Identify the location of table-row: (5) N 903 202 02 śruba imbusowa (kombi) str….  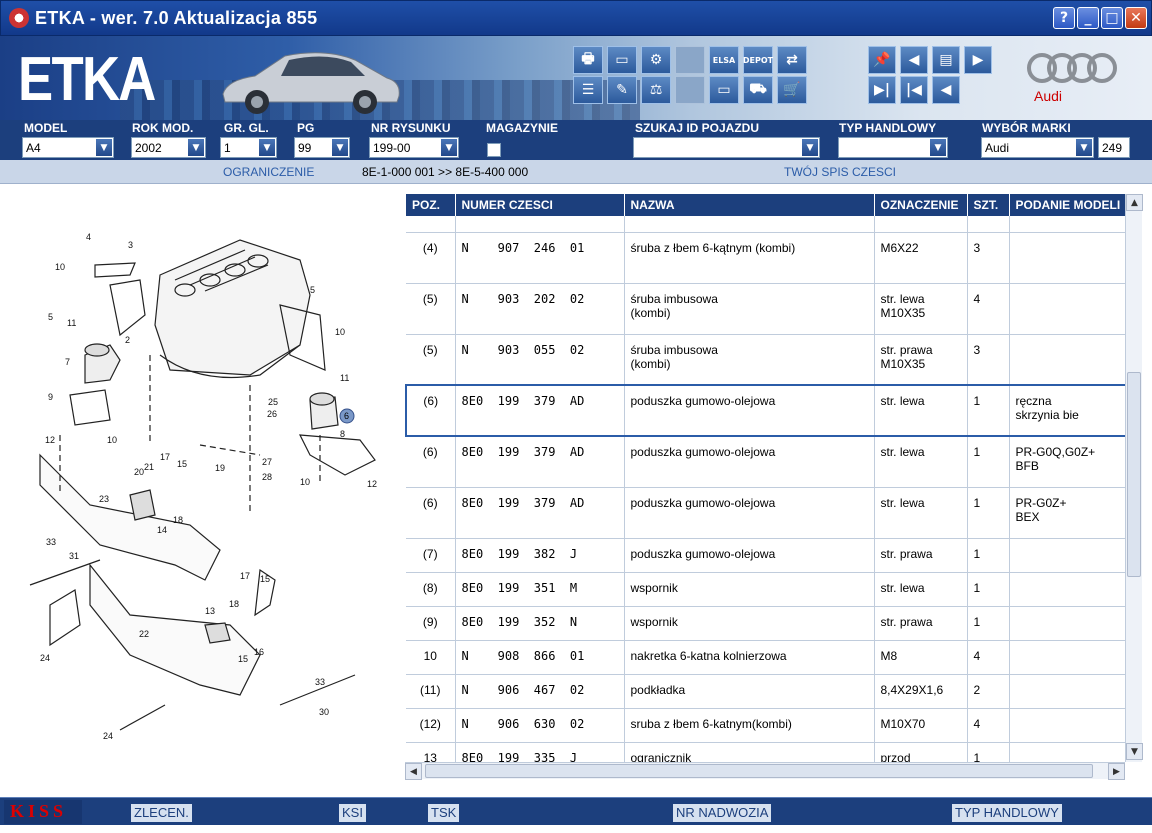
(767, 309).